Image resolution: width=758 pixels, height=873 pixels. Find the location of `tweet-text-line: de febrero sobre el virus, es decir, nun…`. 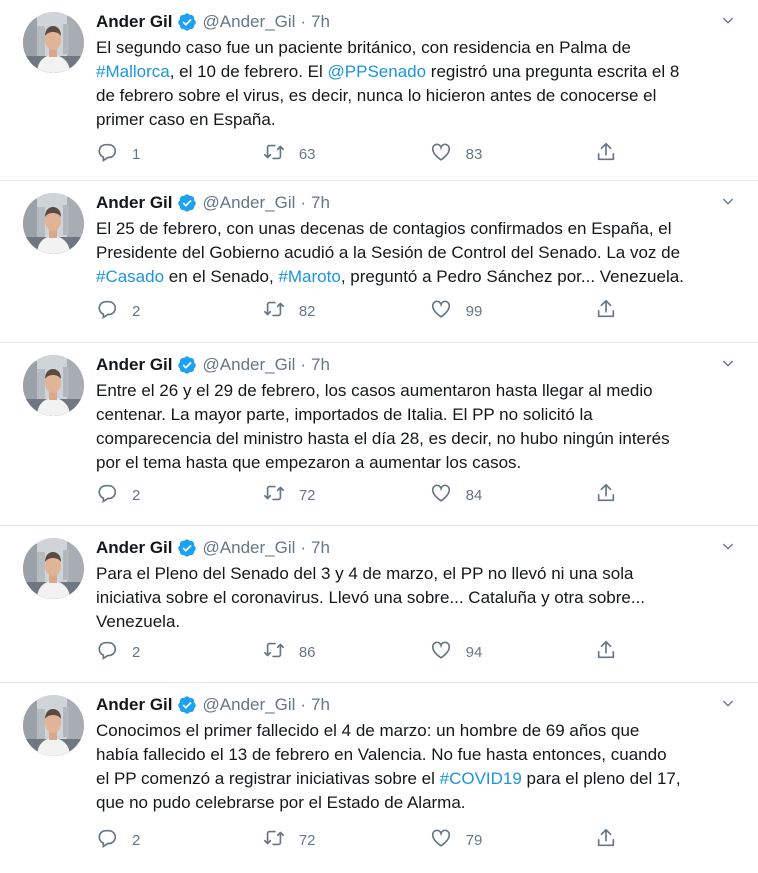

tweet-text-line: de febrero sobre el virus, es decir, nun… is located at coordinates (416, 96).